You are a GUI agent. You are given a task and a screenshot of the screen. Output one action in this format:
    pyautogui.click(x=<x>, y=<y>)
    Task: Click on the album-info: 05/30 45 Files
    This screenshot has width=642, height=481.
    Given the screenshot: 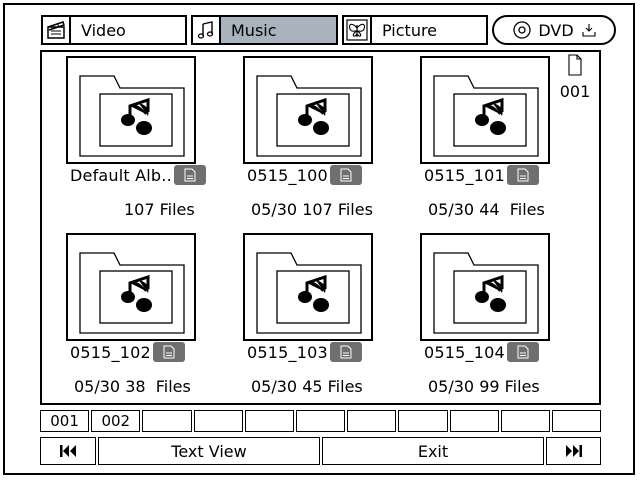 What is the action you would take?
    pyautogui.click(x=307, y=386)
    